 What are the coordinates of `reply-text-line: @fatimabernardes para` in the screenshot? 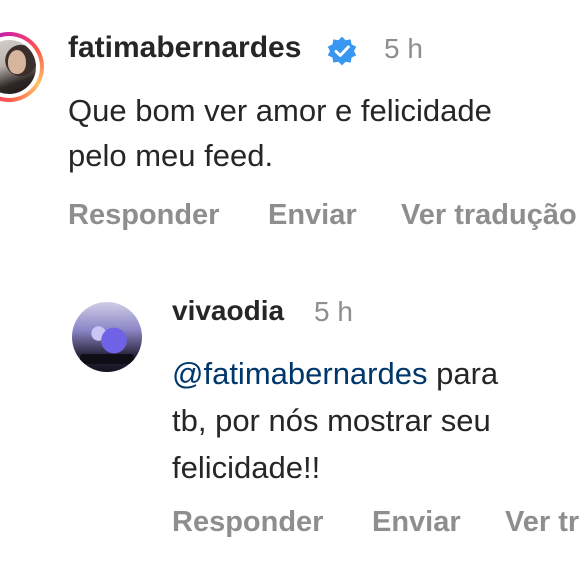 It's located at (335, 373).